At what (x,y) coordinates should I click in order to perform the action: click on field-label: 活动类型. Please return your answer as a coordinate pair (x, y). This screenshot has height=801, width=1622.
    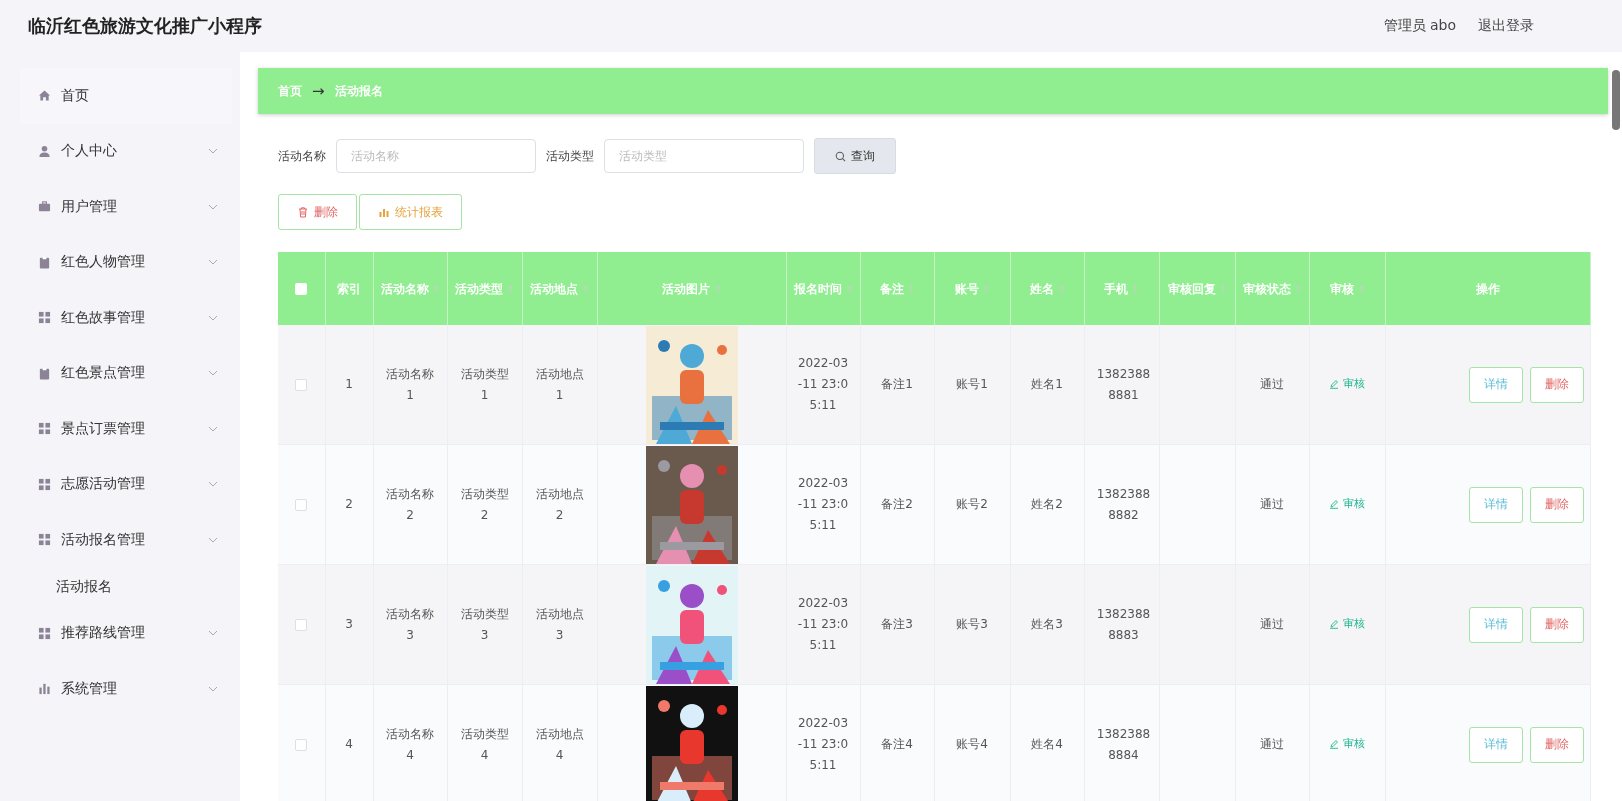
    Looking at the image, I should click on (570, 156).